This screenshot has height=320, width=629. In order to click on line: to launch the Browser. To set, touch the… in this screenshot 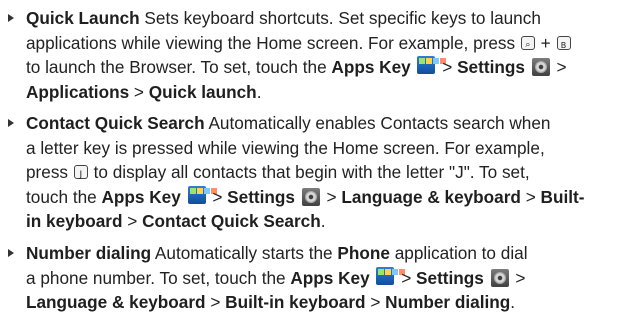, I will do `click(323, 67)`.